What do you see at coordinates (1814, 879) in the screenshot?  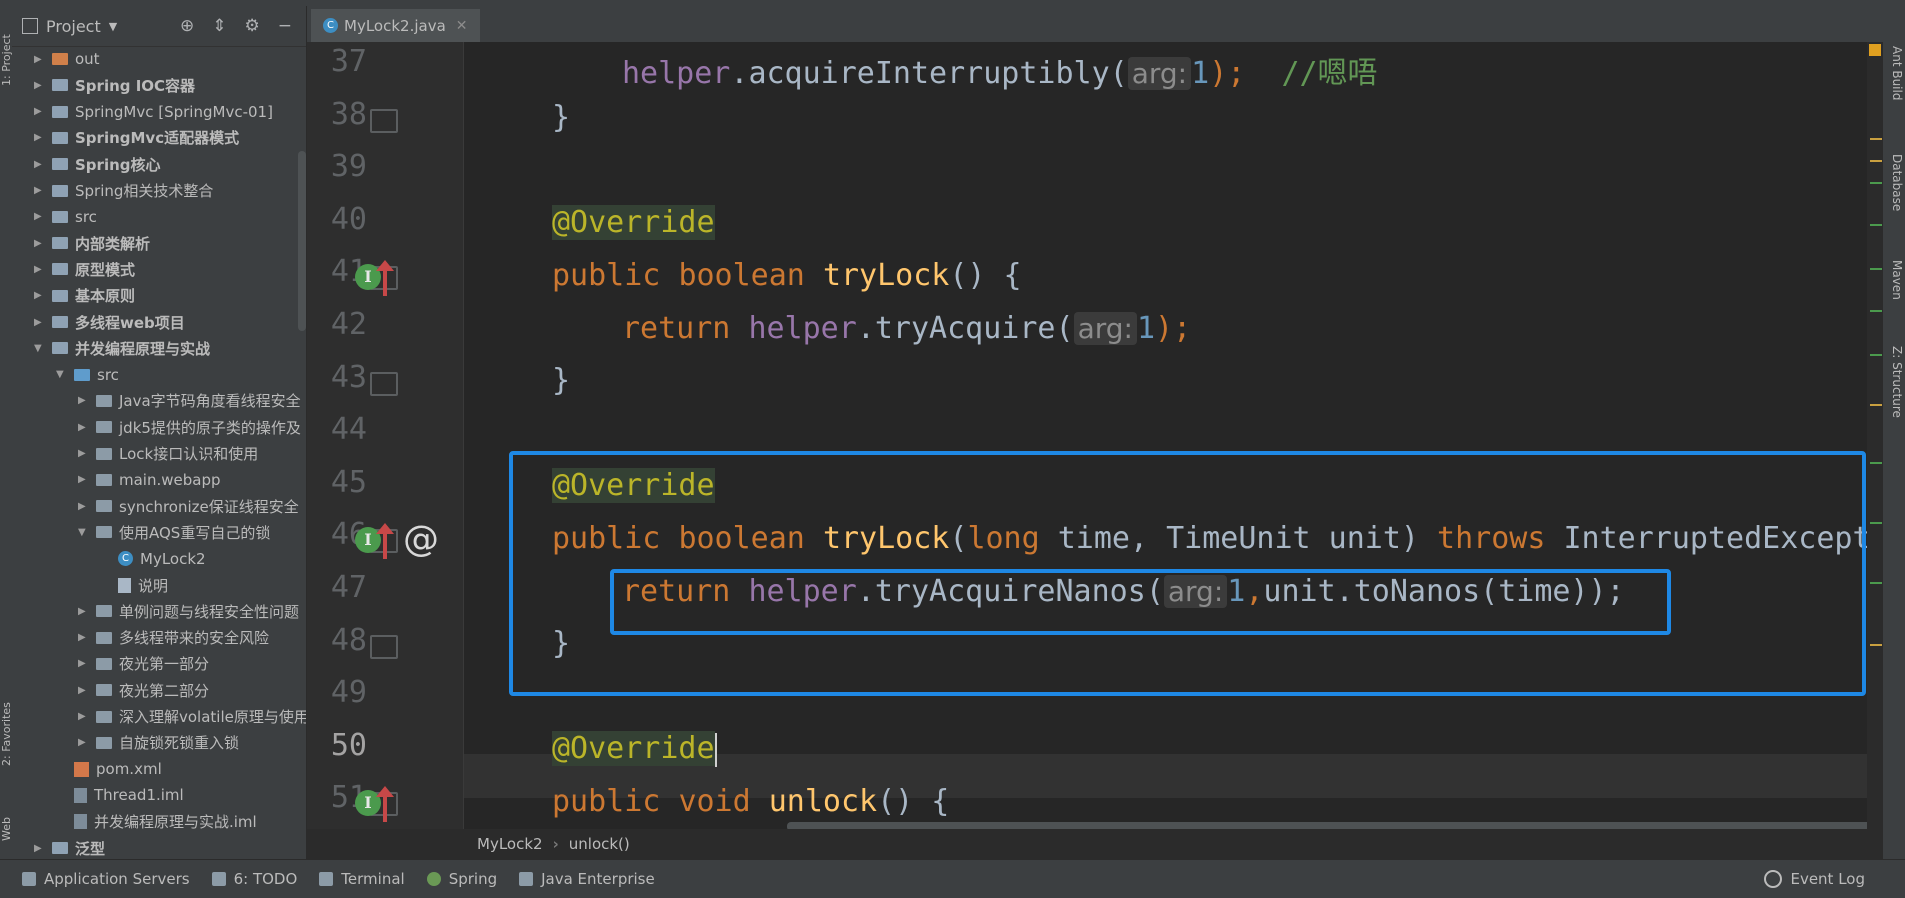 I see `event-log-button: Event Log` at bounding box center [1814, 879].